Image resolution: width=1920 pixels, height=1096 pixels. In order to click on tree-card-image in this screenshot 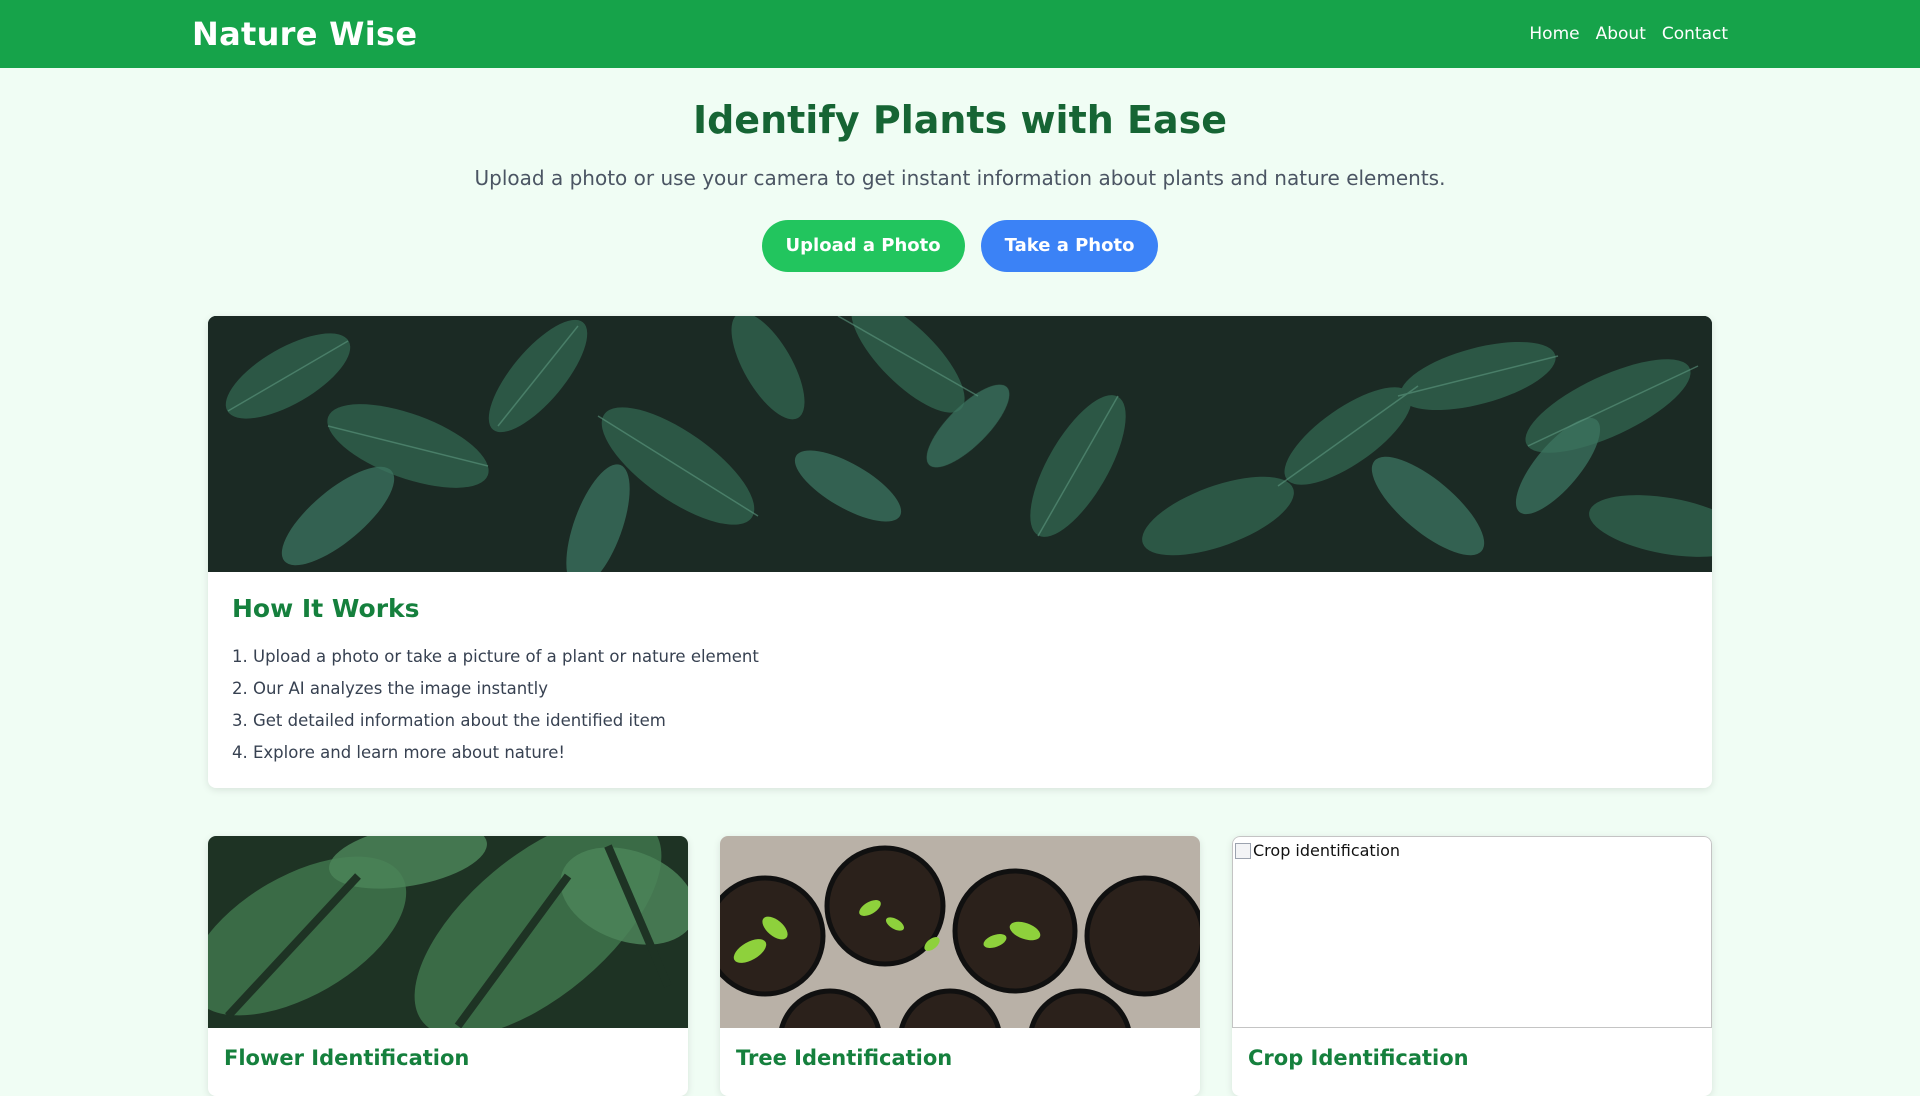, I will do `click(960, 932)`.